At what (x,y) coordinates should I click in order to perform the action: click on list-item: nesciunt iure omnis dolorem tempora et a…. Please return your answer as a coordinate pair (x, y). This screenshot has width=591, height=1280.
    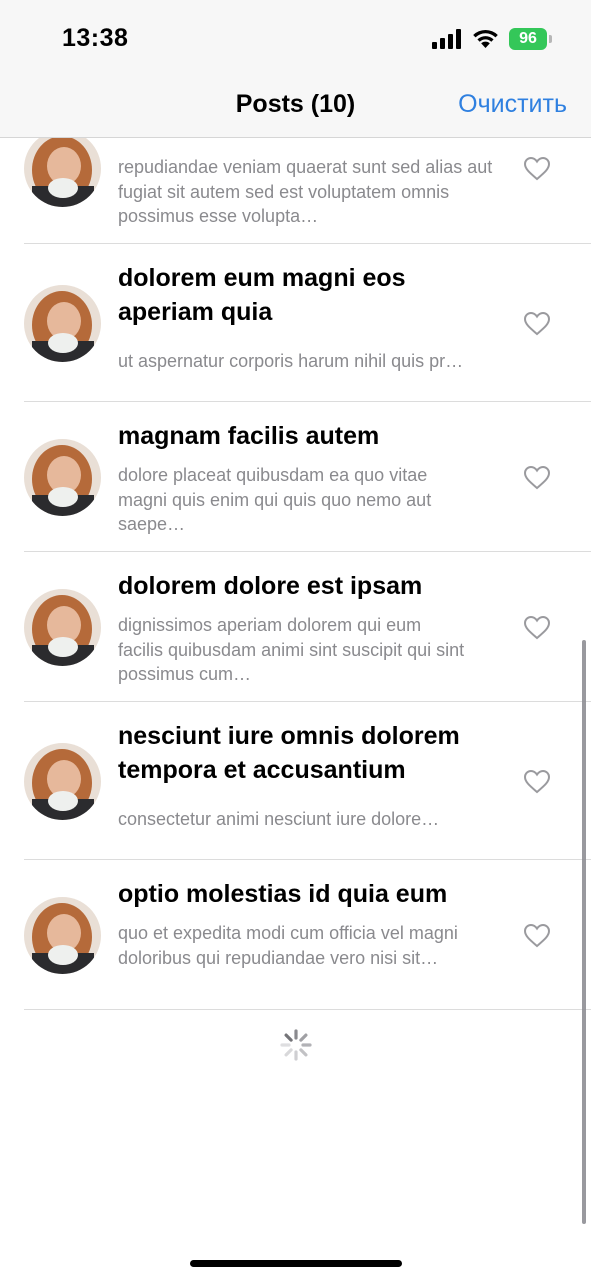
    Looking at the image, I should click on (295, 780).